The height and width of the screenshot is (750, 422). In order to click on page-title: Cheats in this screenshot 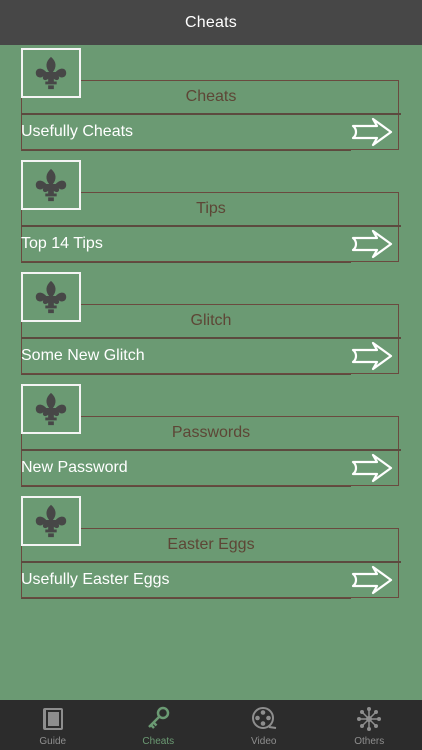, I will do `click(211, 22)`.